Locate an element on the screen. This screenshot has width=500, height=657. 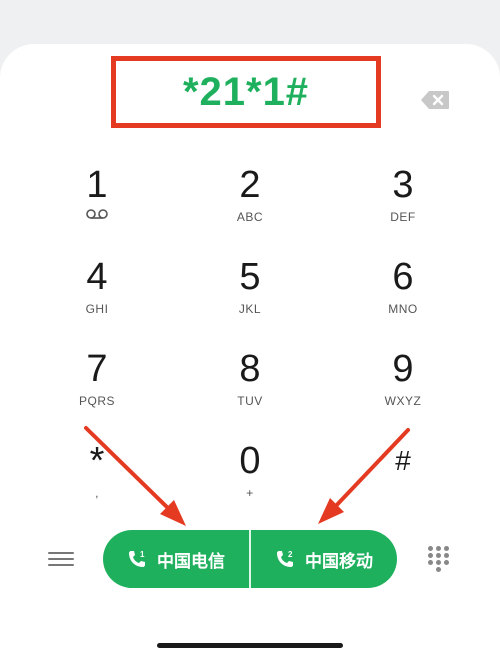
dialed-number-highlight: *21*1# is located at coordinates (246, 92).